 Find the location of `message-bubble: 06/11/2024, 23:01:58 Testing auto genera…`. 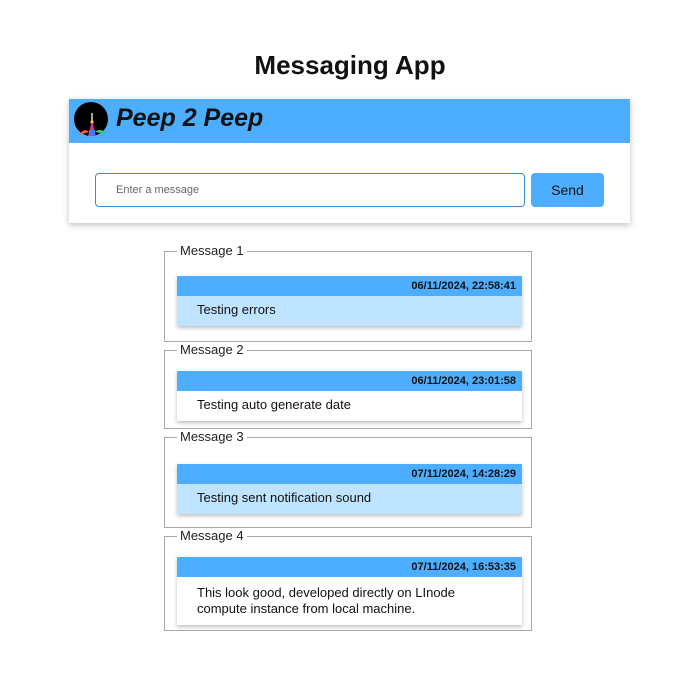

message-bubble: 06/11/2024, 23:01:58 Testing auto genera… is located at coordinates (349, 396).